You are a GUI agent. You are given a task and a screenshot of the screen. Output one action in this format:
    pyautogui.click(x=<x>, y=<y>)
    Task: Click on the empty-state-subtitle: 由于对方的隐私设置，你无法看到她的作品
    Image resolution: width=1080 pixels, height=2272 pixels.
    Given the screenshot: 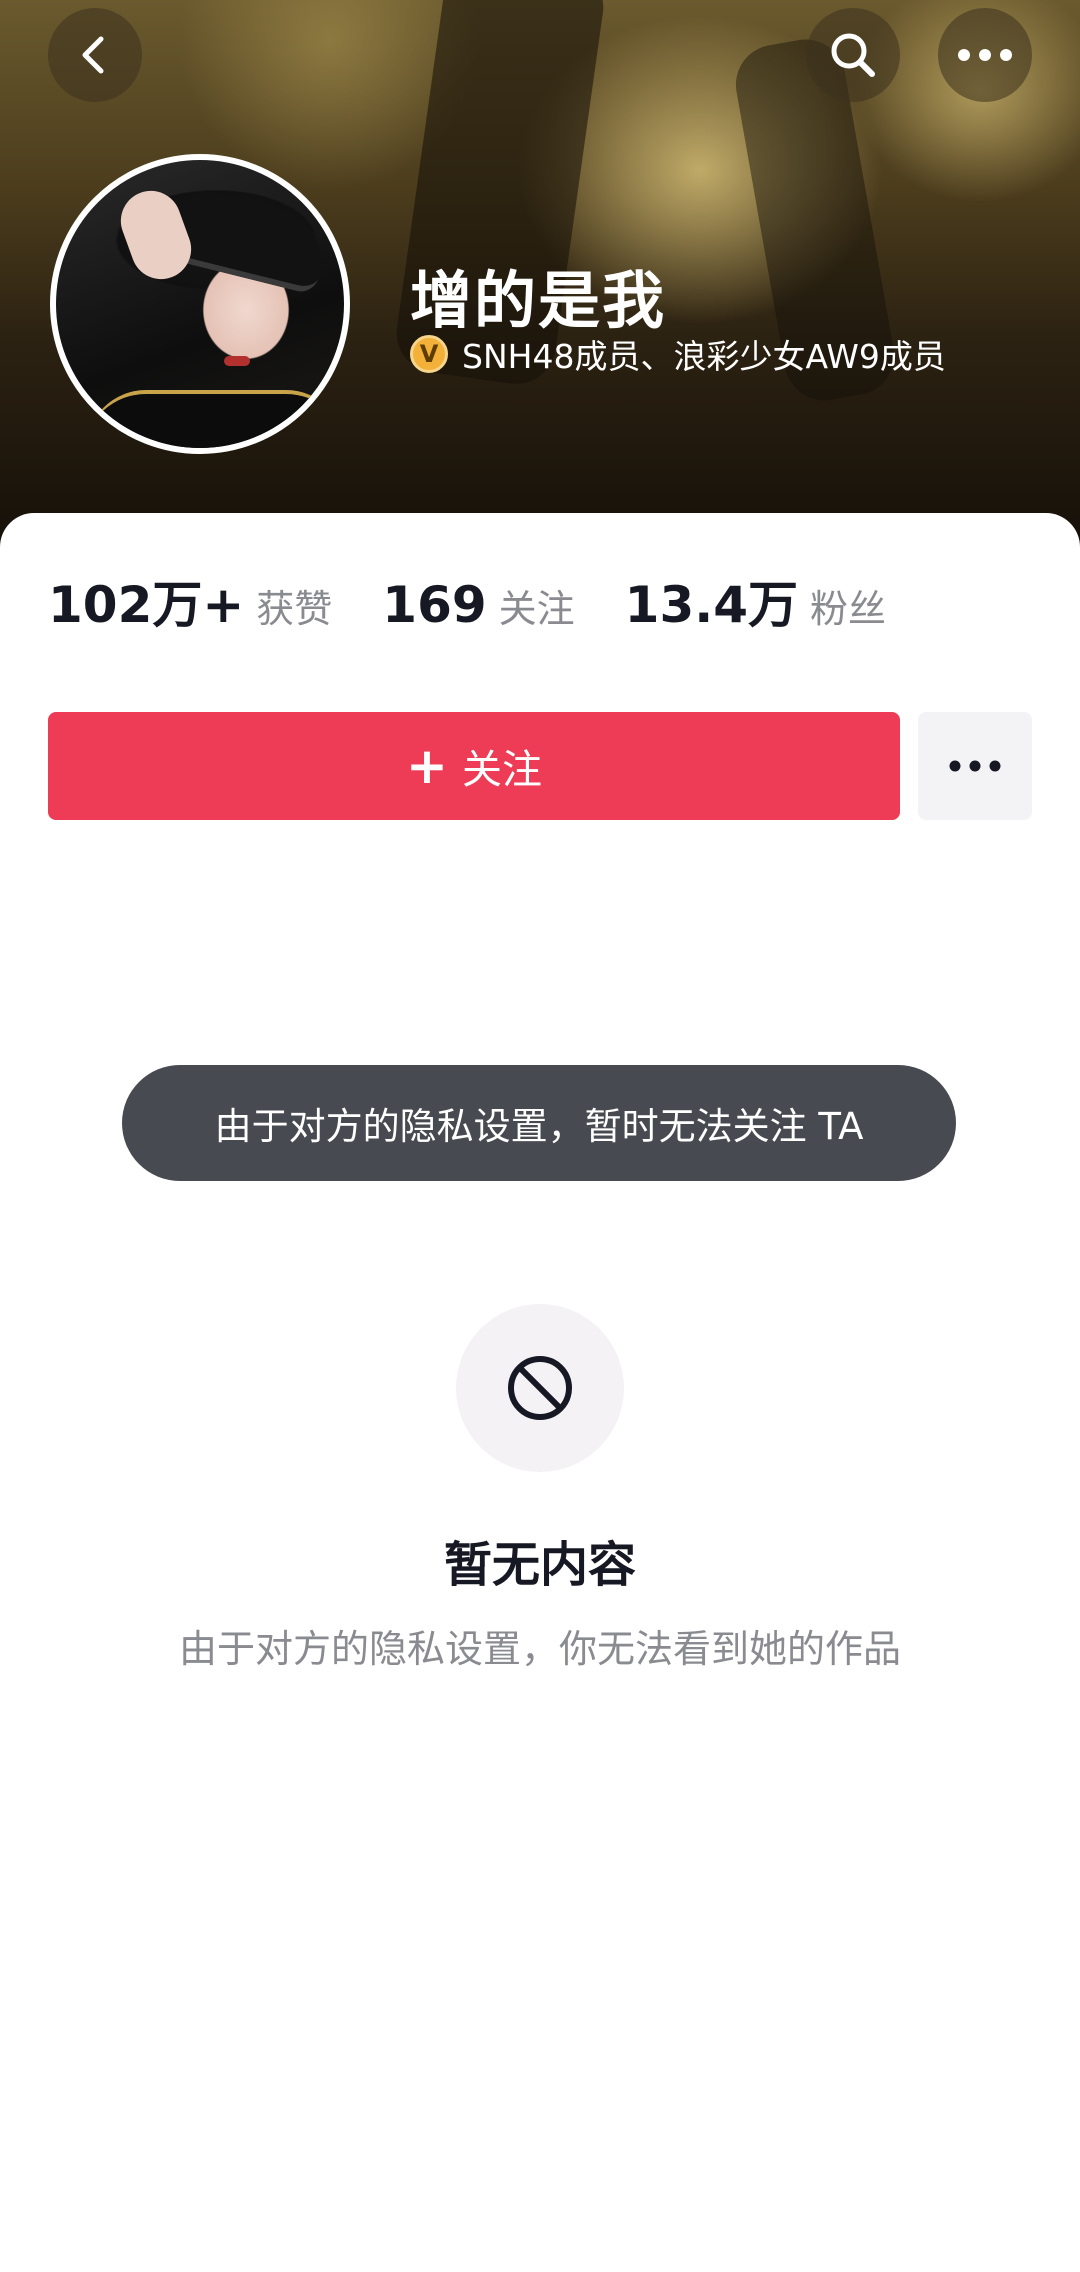 What is the action you would take?
    pyautogui.click(x=539, y=1649)
    